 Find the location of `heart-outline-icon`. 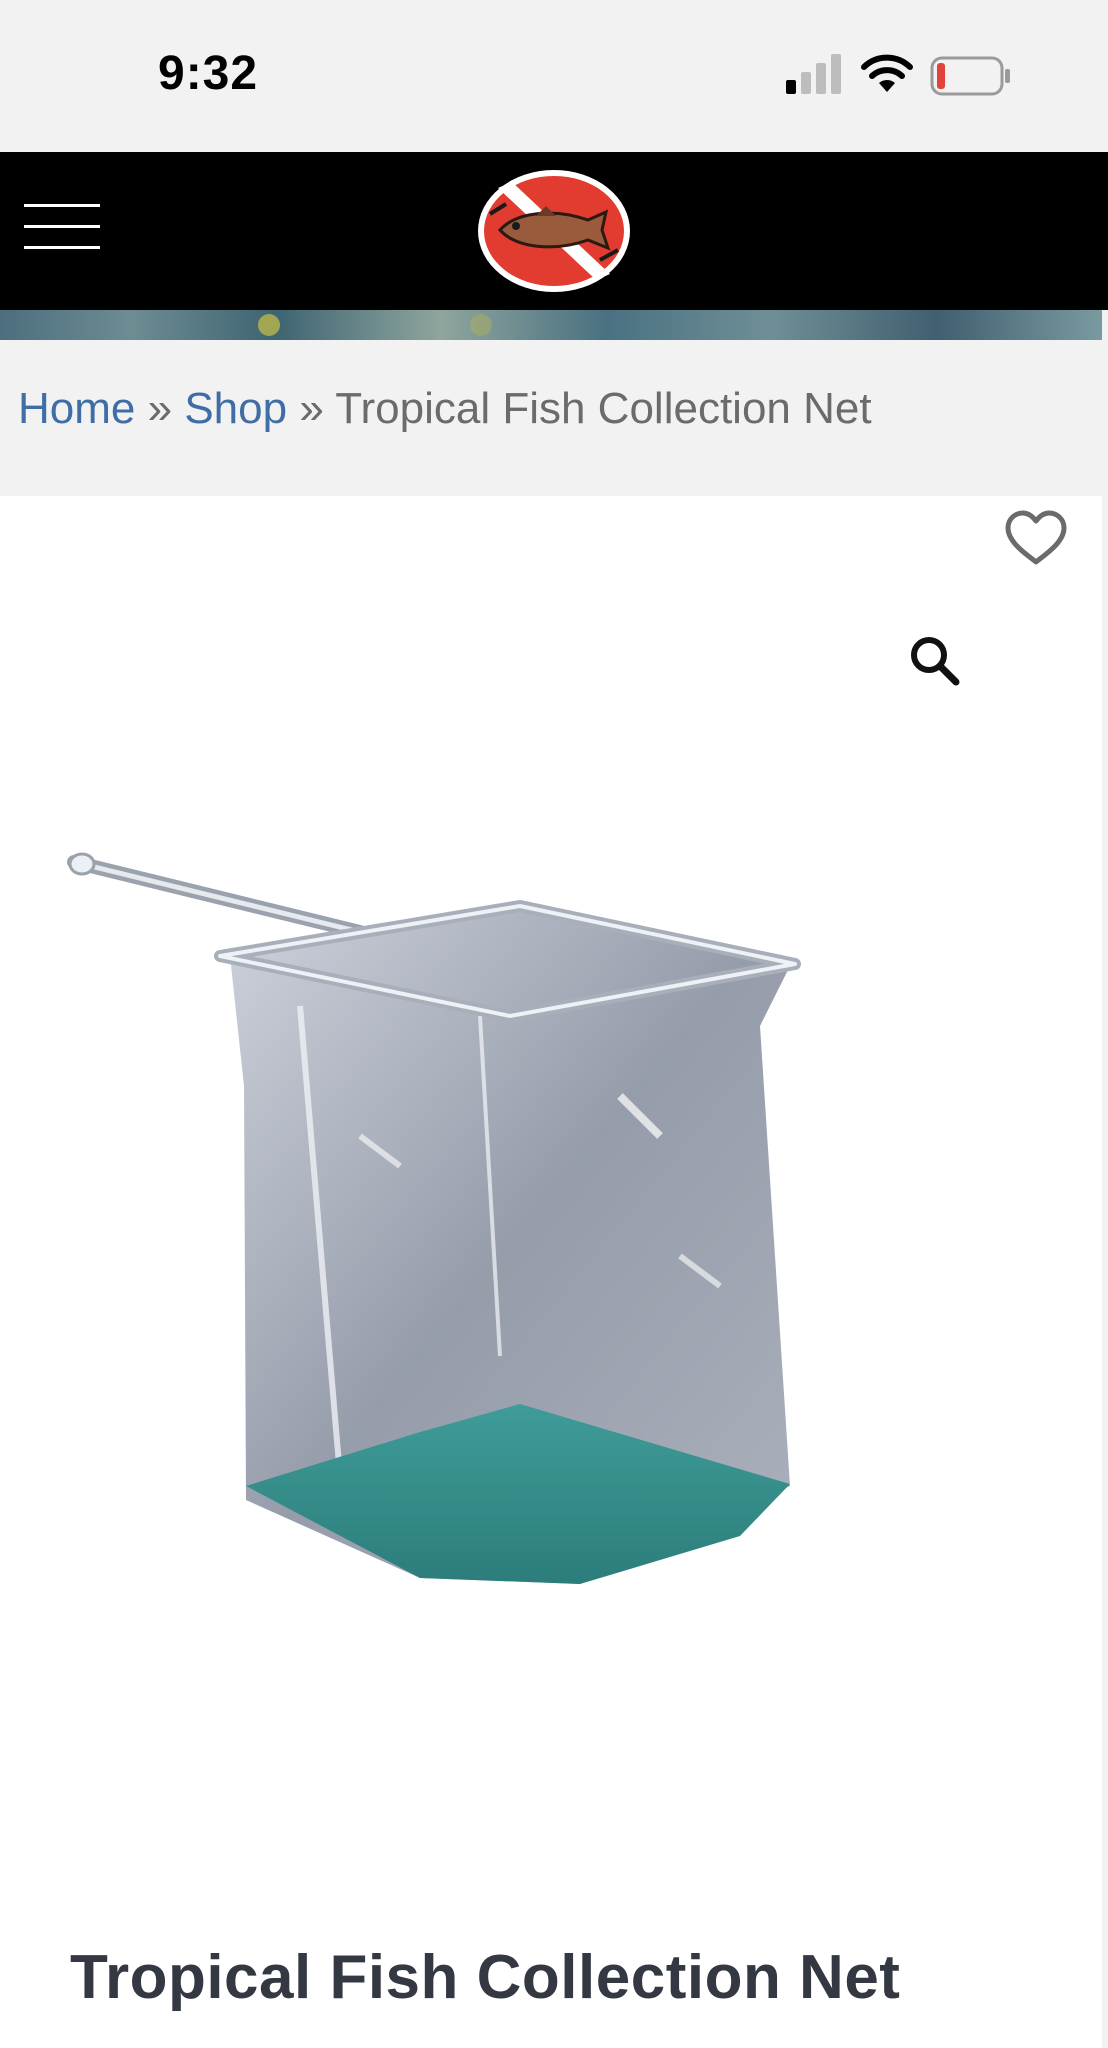

heart-outline-icon is located at coordinates (1036, 538).